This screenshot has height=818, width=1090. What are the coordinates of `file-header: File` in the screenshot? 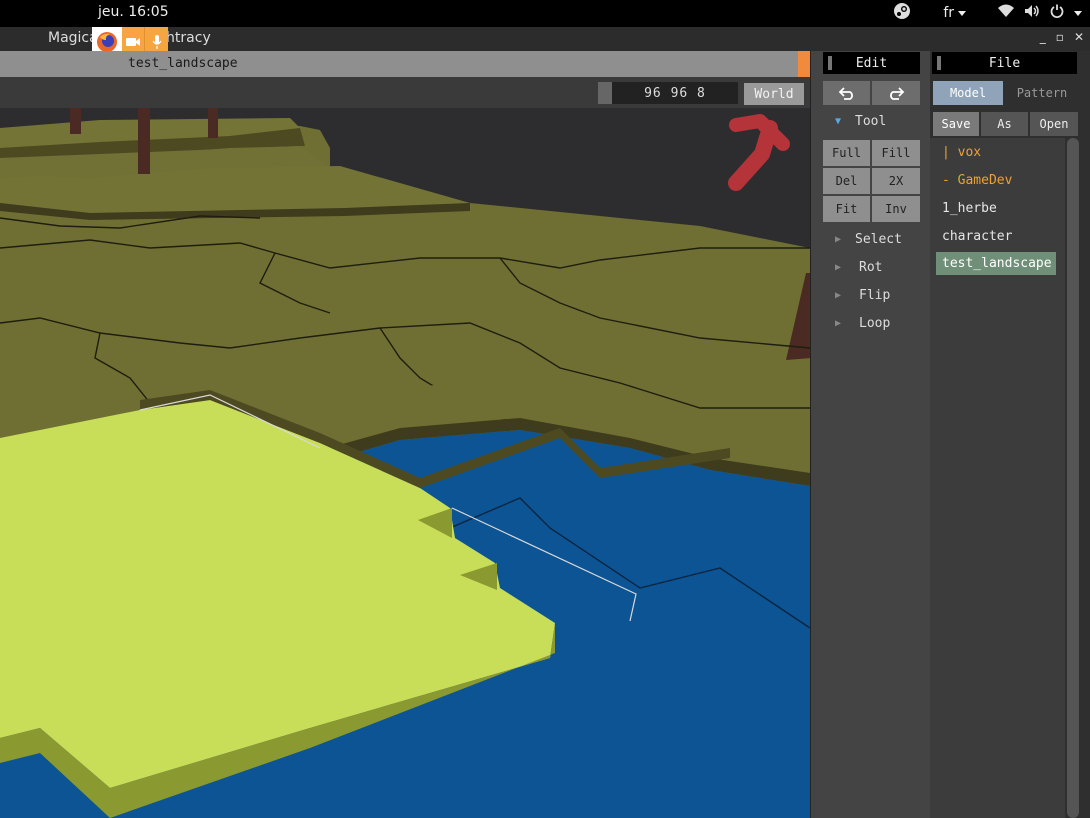 It's located at (1004, 63).